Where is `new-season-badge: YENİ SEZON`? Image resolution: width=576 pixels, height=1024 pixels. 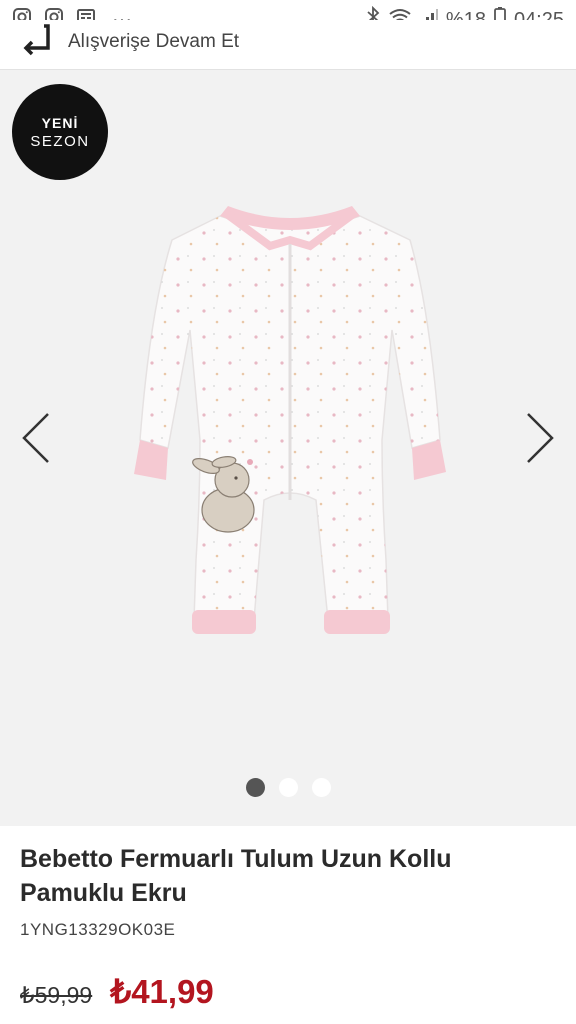 new-season-badge: YENİ SEZON is located at coordinates (60, 132).